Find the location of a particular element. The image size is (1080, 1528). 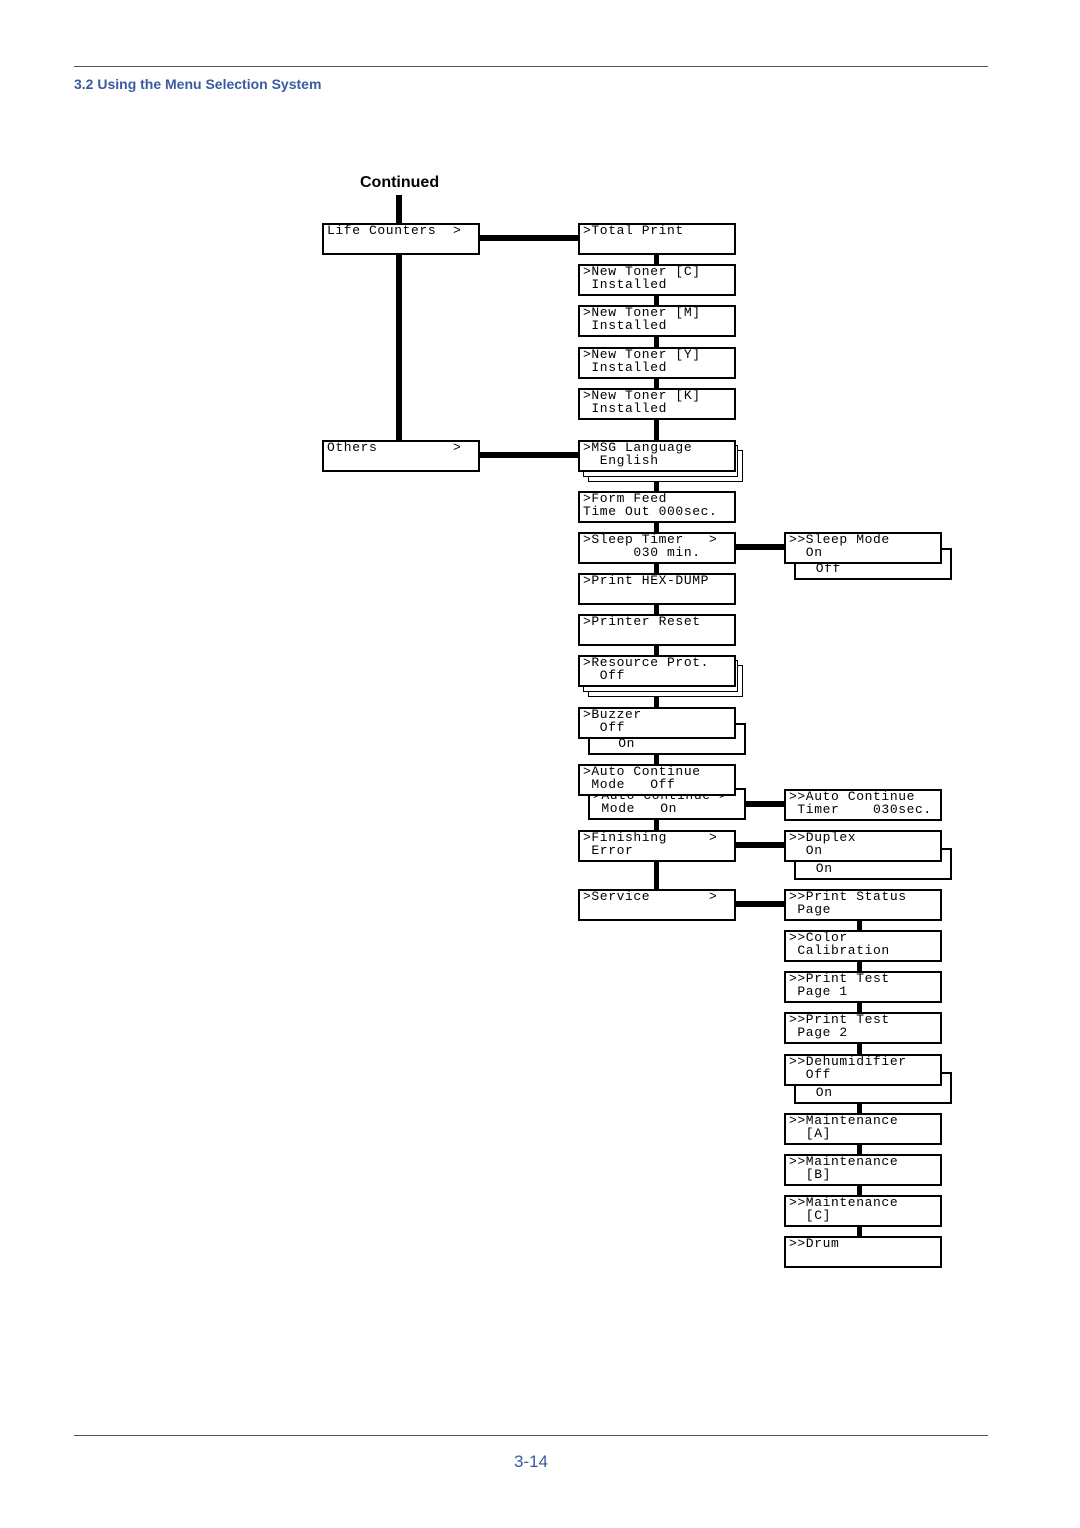

menu-box-svc: >Service > is located at coordinates (657, 905).